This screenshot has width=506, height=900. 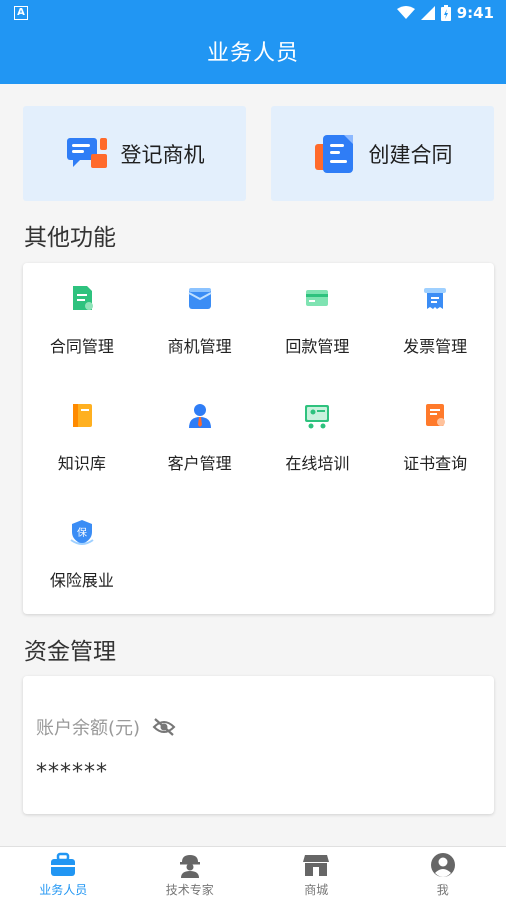 What do you see at coordinates (86, 152) in the screenshot?
I see `chat-register-icon` at bounding box center [86, 152].